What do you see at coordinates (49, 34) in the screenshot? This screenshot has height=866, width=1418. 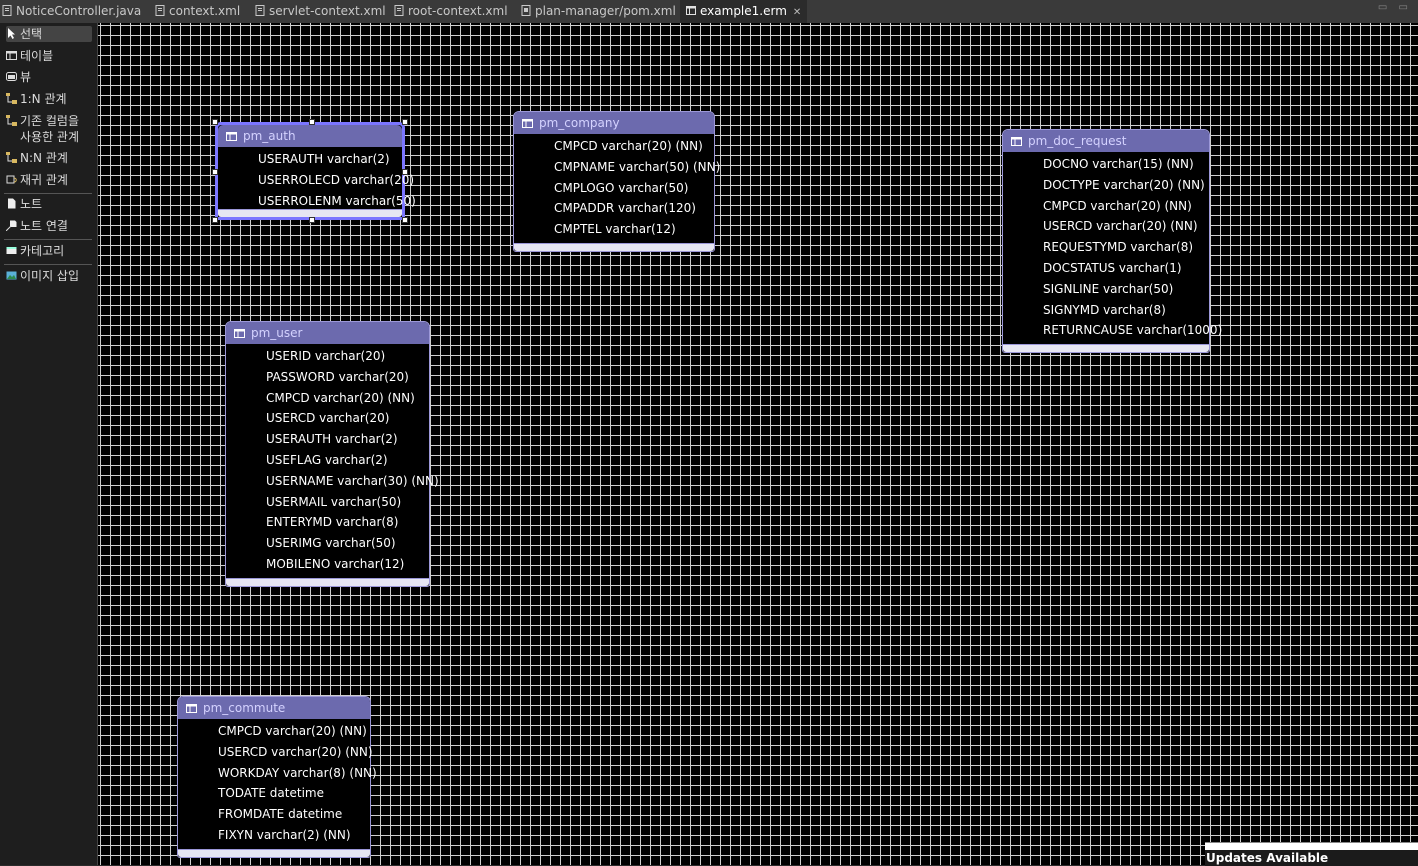 I see `palette-item-select: 선택` at bounding box center [49, 34].